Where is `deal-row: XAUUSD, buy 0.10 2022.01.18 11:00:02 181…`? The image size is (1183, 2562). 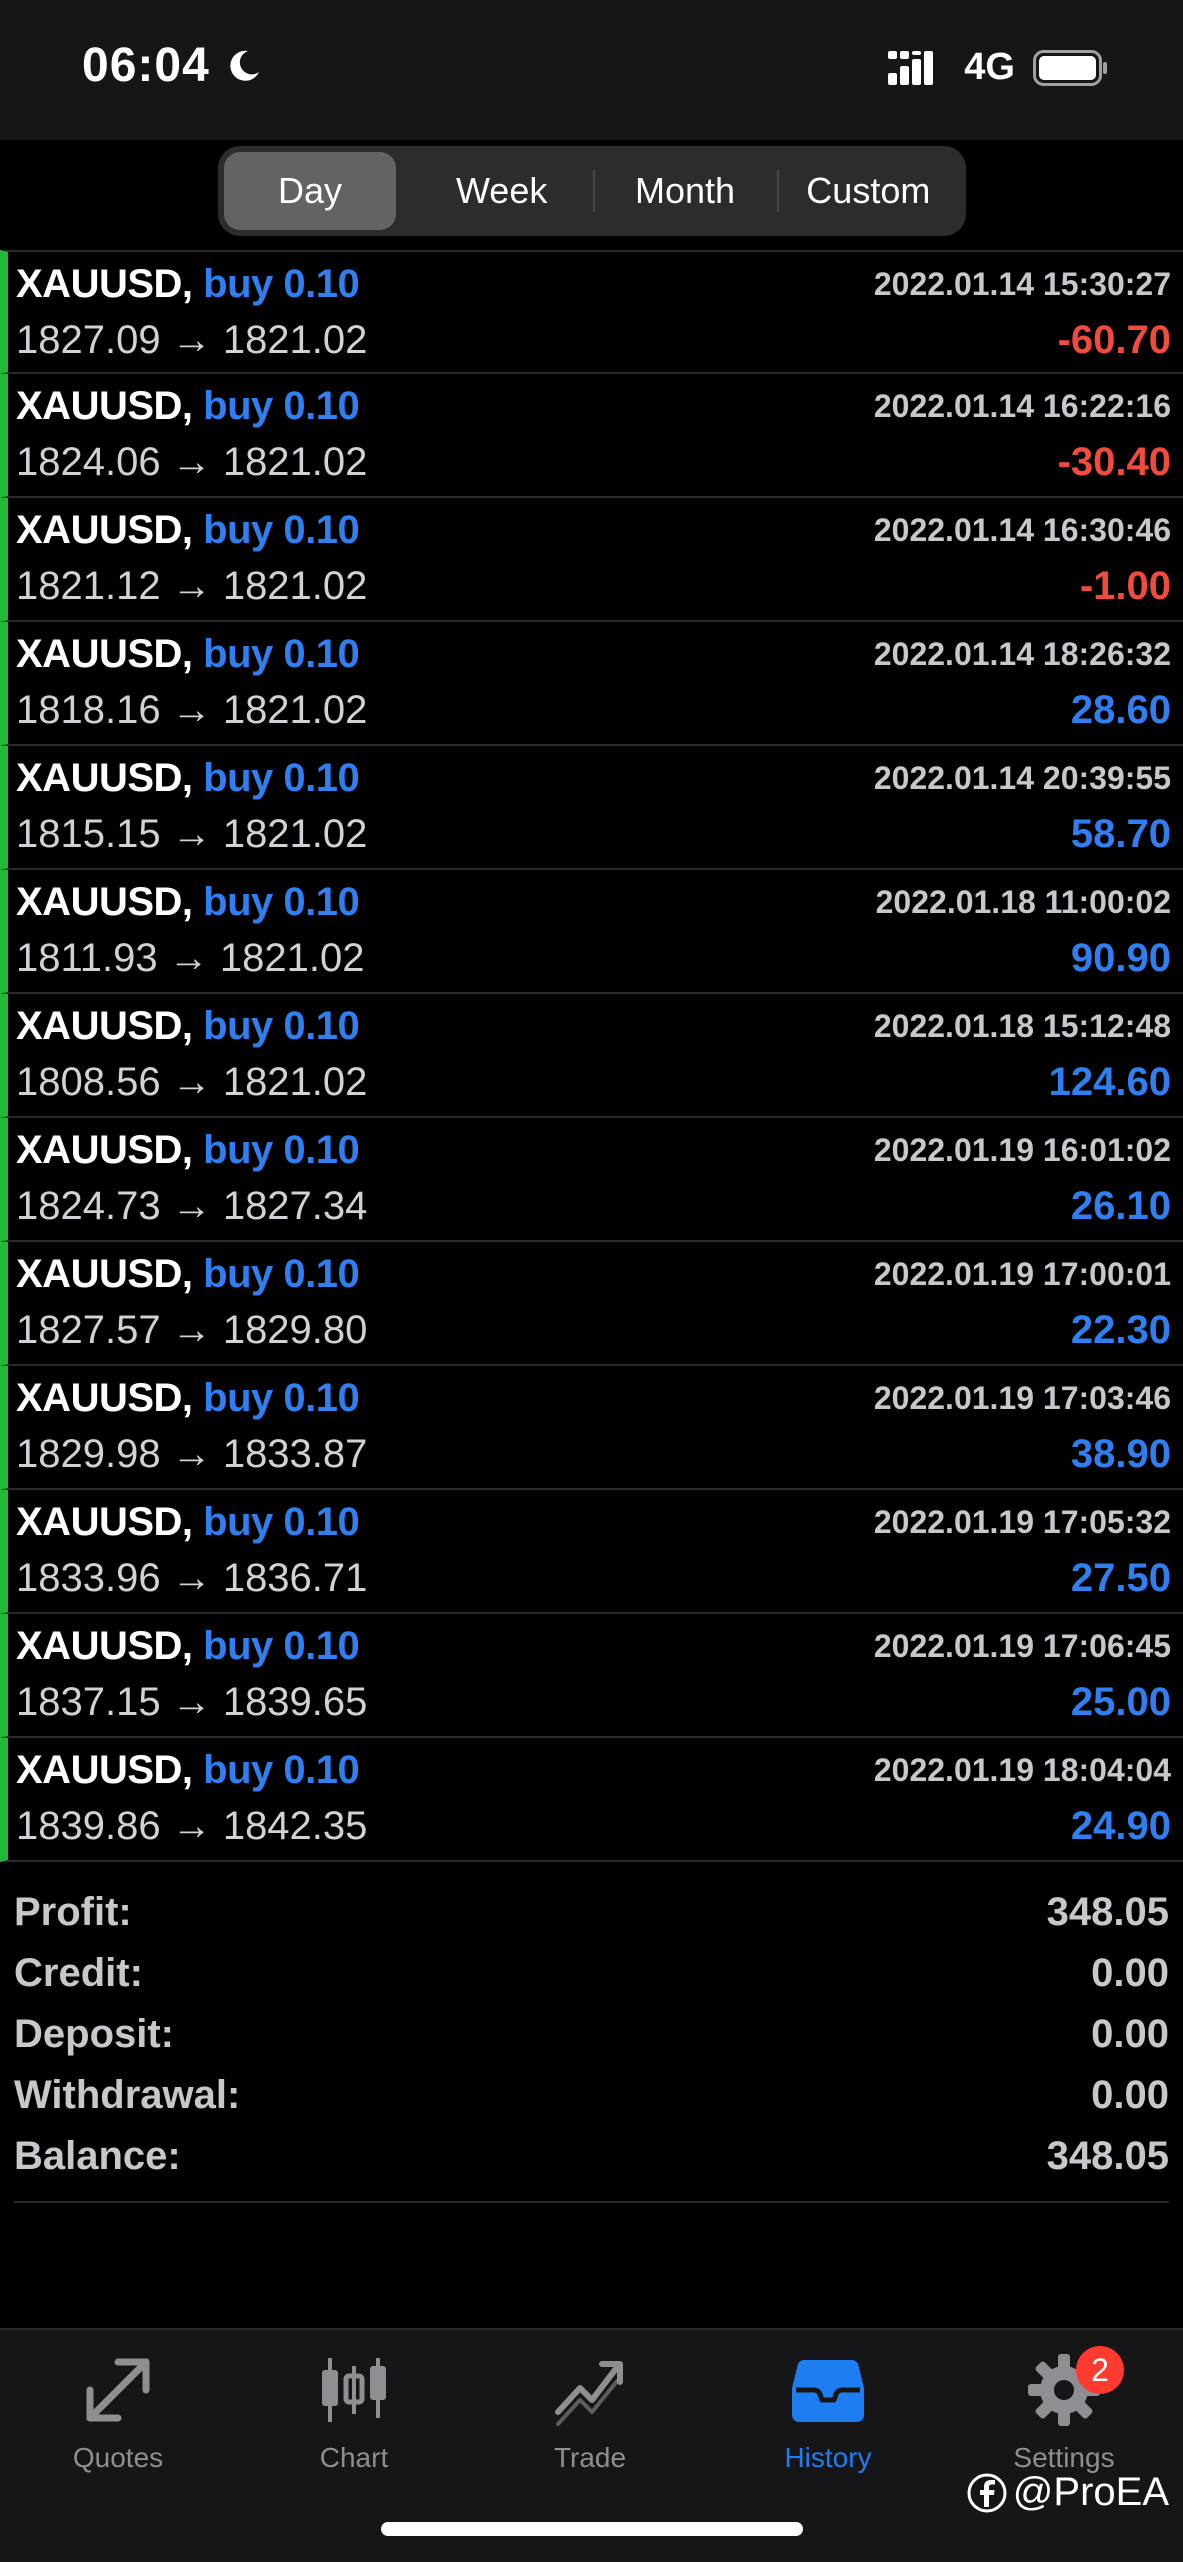
deal-row: XAUUSD, buy 0.10 2022.01.18 11:00:02 181… is located at coordinates (591, 932).